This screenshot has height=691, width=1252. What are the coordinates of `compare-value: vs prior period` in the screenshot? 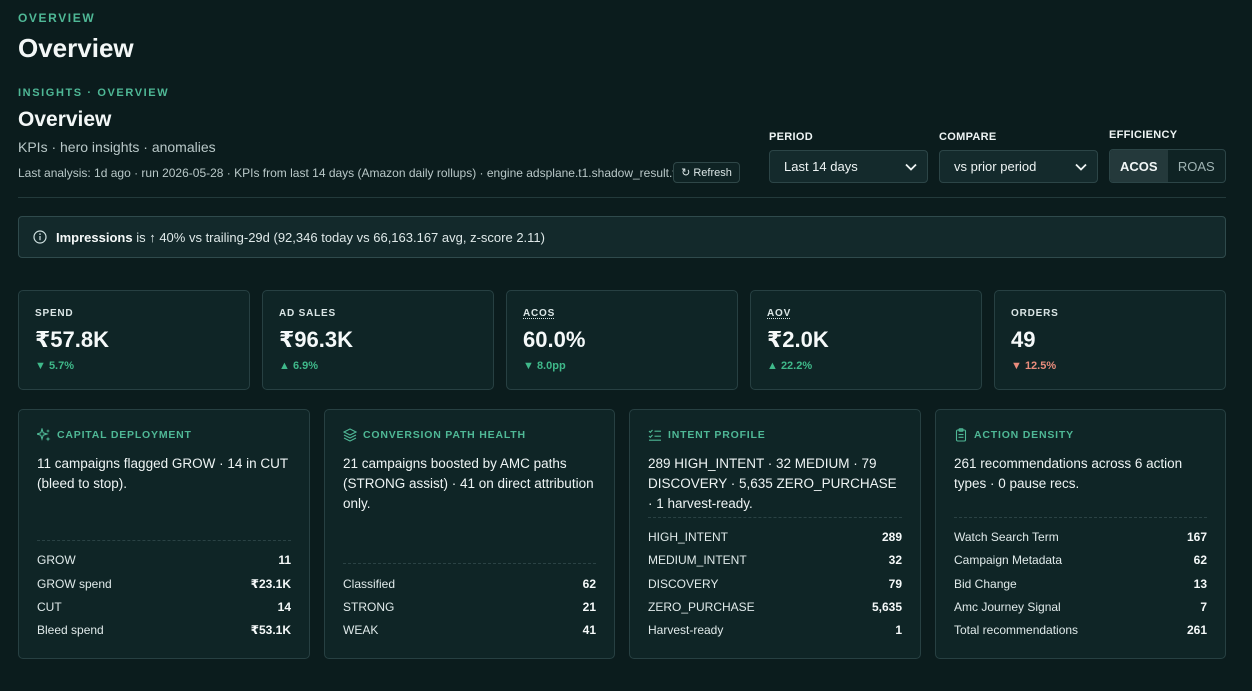 It's located at (995, 166).